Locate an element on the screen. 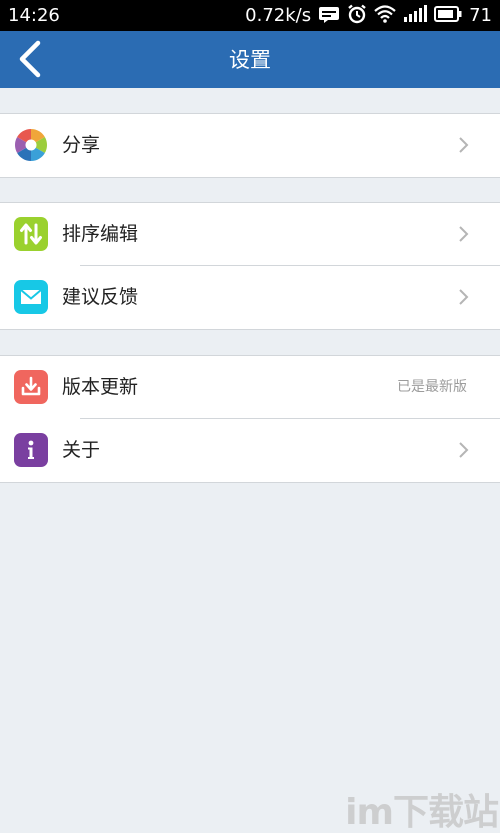 Image resolution: width=500 pixels, height=833 pixels. status-indicators: 0.72k/s 71 is located at coordinates (368, 16).